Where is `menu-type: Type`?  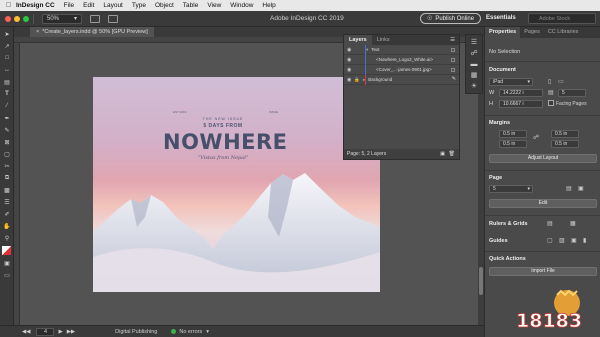 menu-type: Type is located at coordinates (139, 5).